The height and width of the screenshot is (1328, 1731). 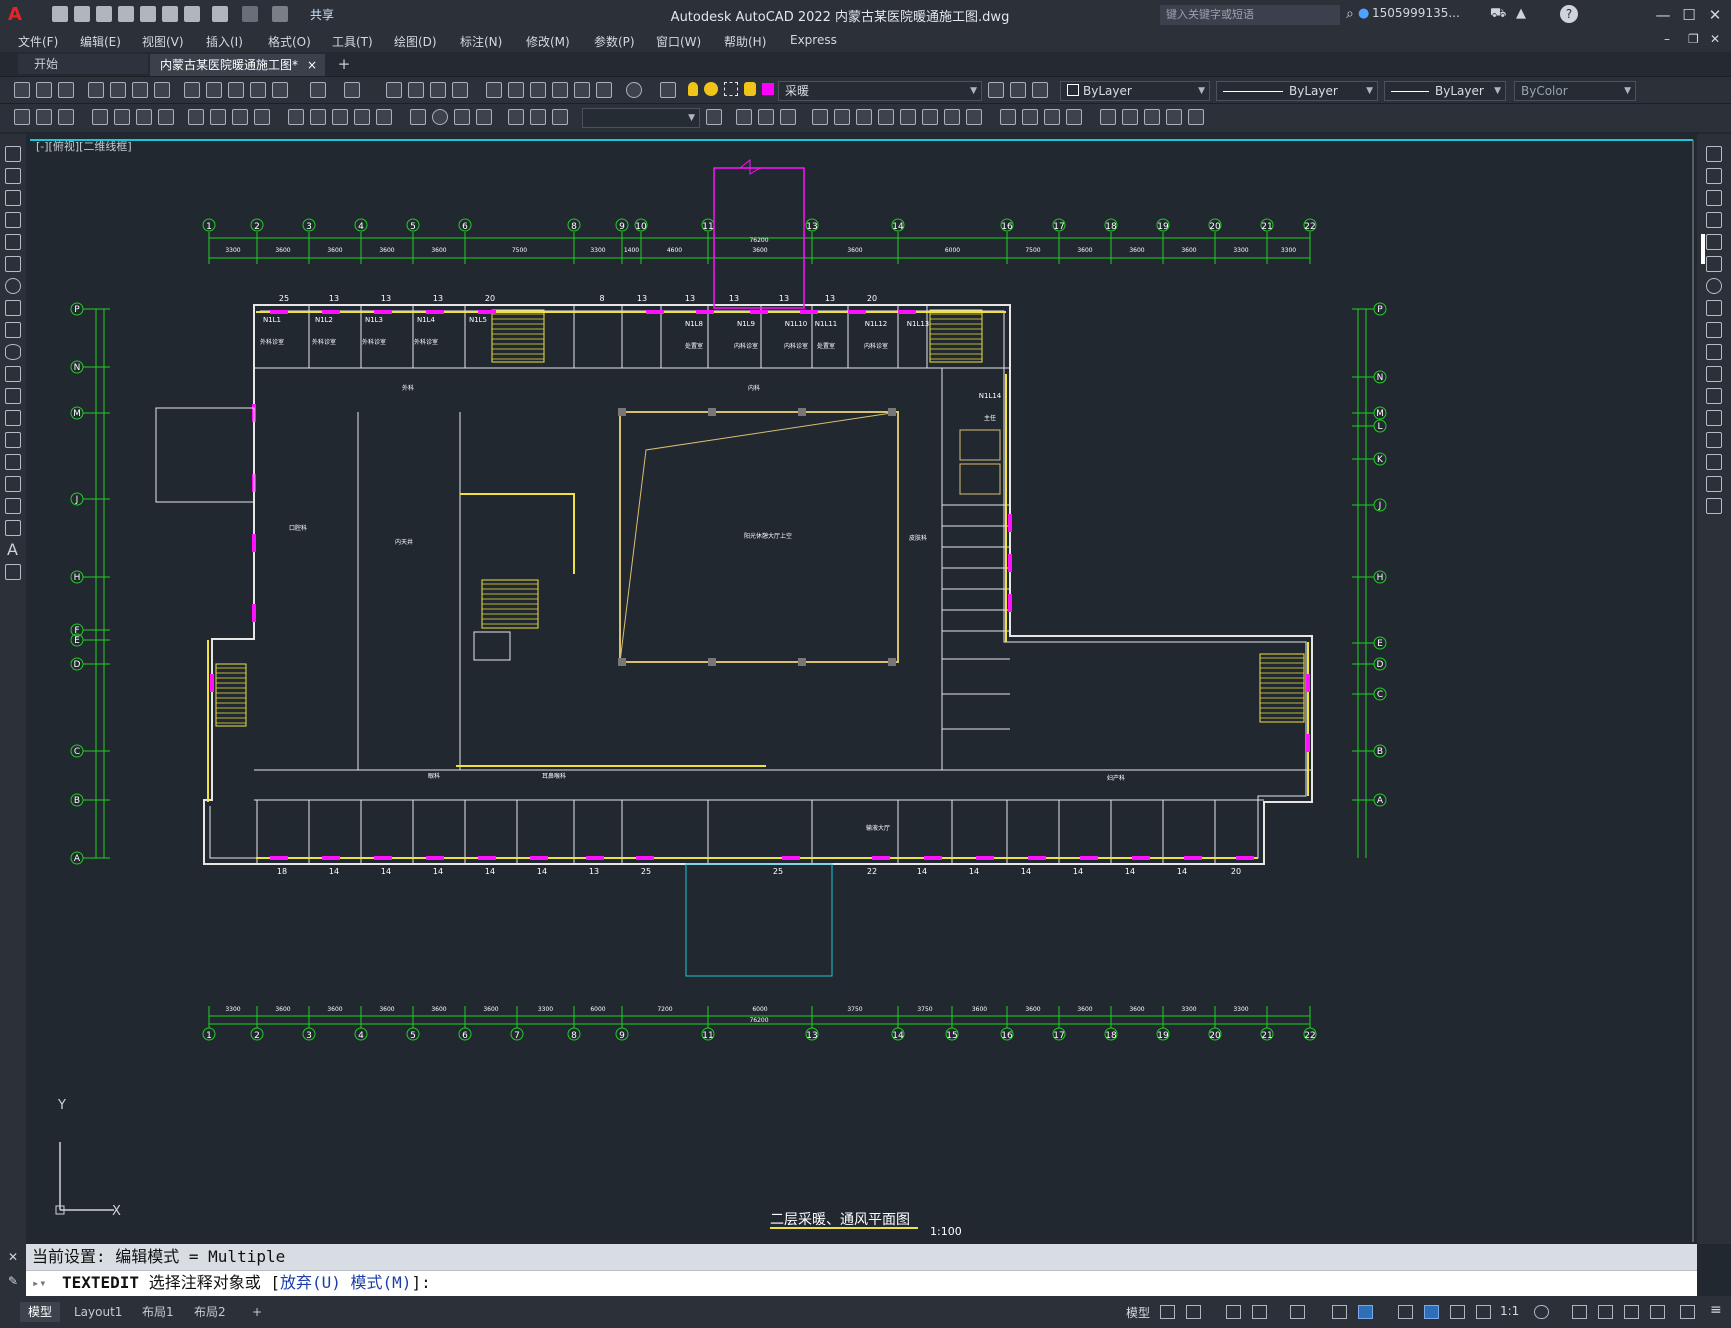 I want to click on quick-properties-icon, so click(x=1631, y=1312).